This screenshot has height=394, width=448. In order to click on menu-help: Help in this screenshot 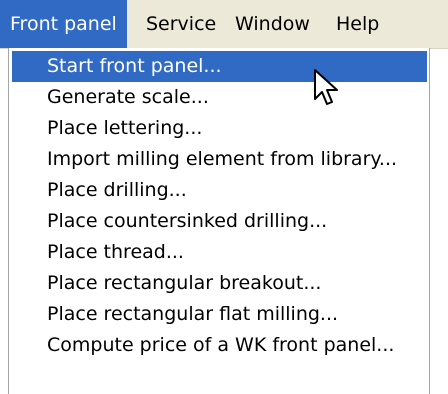, I will do `click(357, 24)`.